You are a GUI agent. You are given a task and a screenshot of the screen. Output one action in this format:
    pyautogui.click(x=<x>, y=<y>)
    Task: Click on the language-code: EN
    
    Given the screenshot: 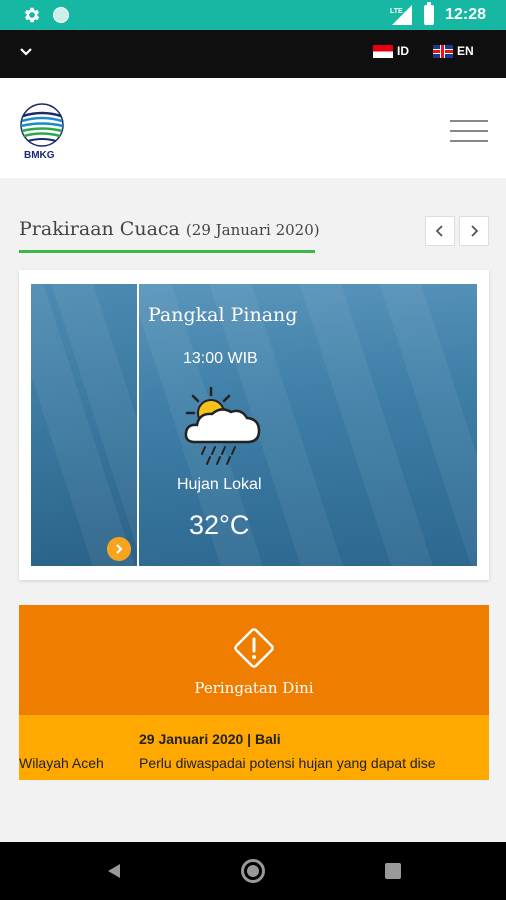 What is the action you would take?
    pyautogui.click(x=465, y=51)
    